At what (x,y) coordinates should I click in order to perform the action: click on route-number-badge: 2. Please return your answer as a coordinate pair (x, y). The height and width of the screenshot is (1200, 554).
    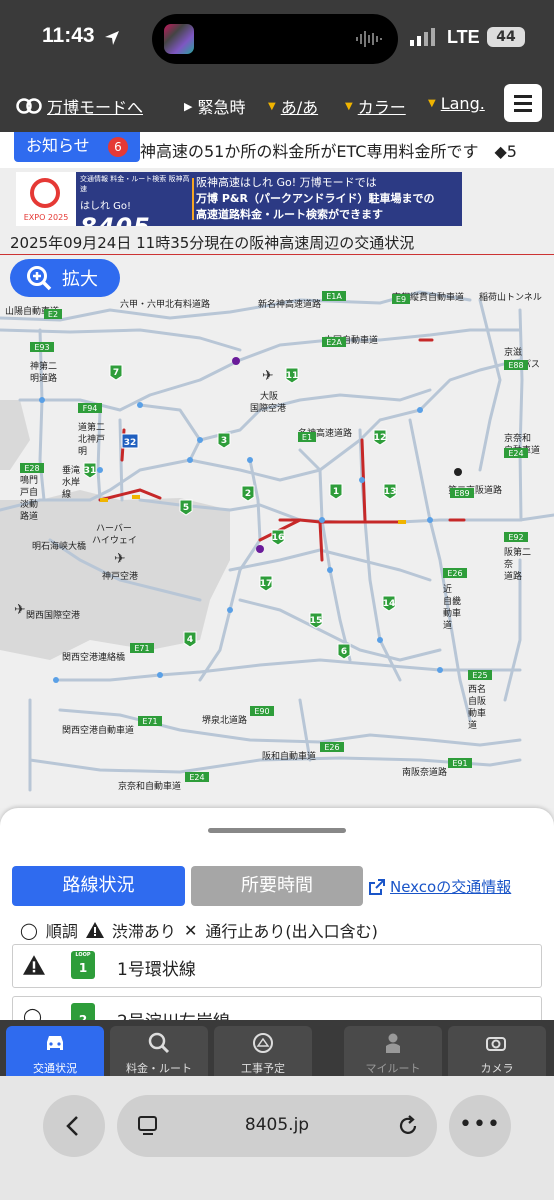
    Looking at the image, I should click on (248, 493).